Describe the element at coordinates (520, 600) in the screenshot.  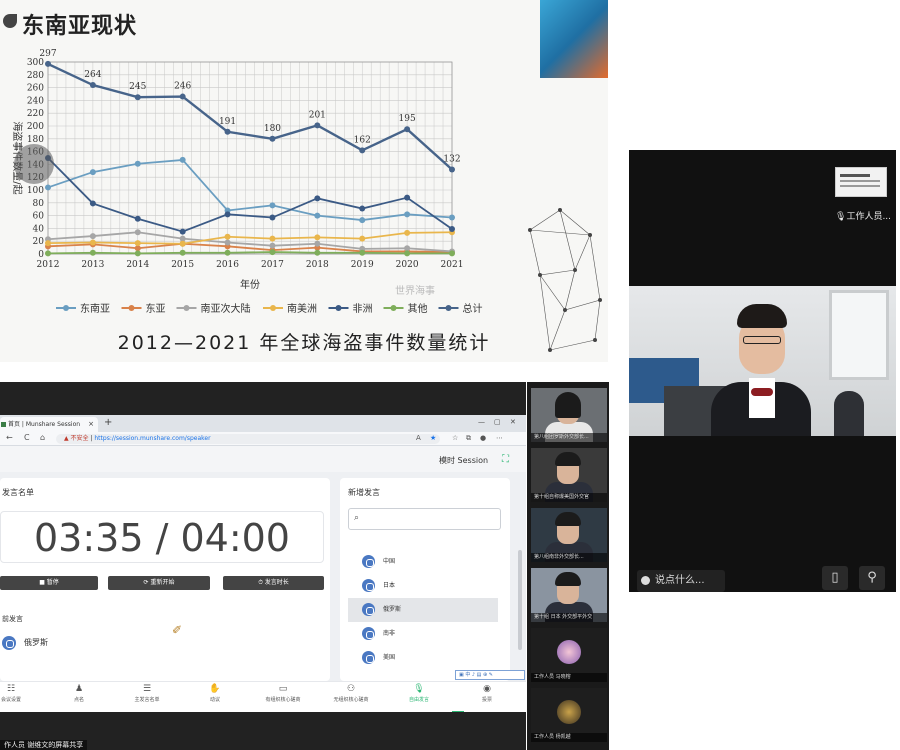
I see `scrollbar` at that location.